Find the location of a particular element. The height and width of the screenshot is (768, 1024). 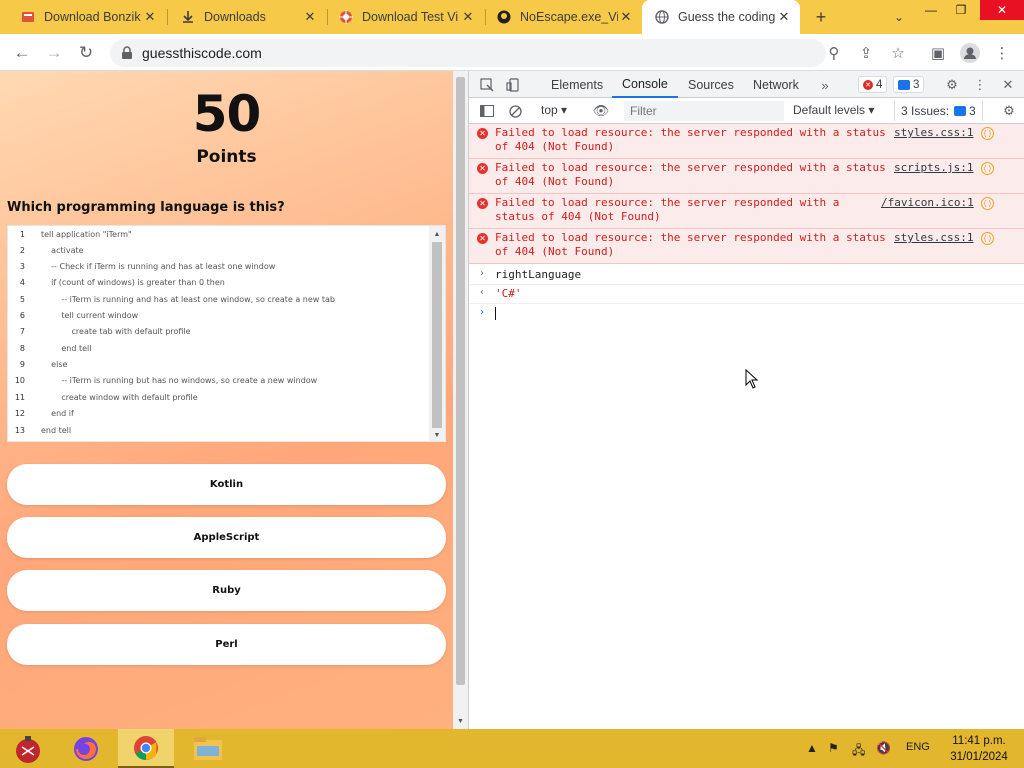

restore-button: ❐ is located at coordinates (961, 10).